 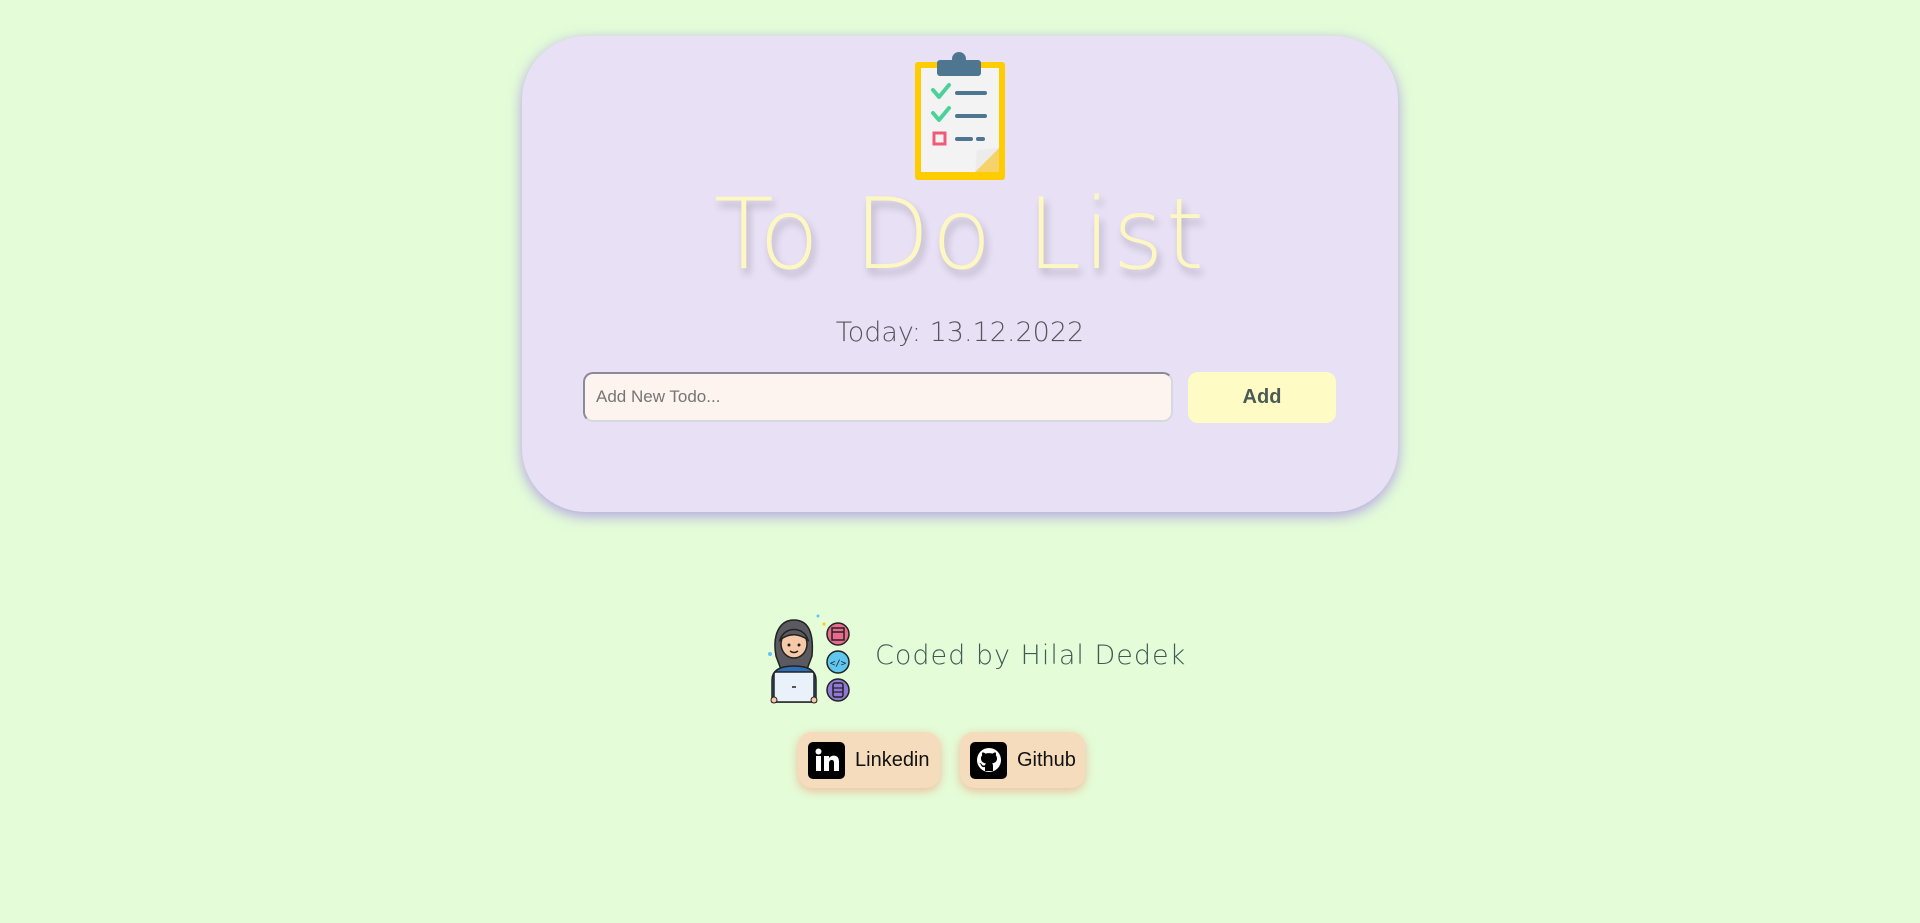 What do you see at coordinates (809, 659) in the screenshot?
I see `developer-avatar-icon: </>` at bounding box center [809, 659].